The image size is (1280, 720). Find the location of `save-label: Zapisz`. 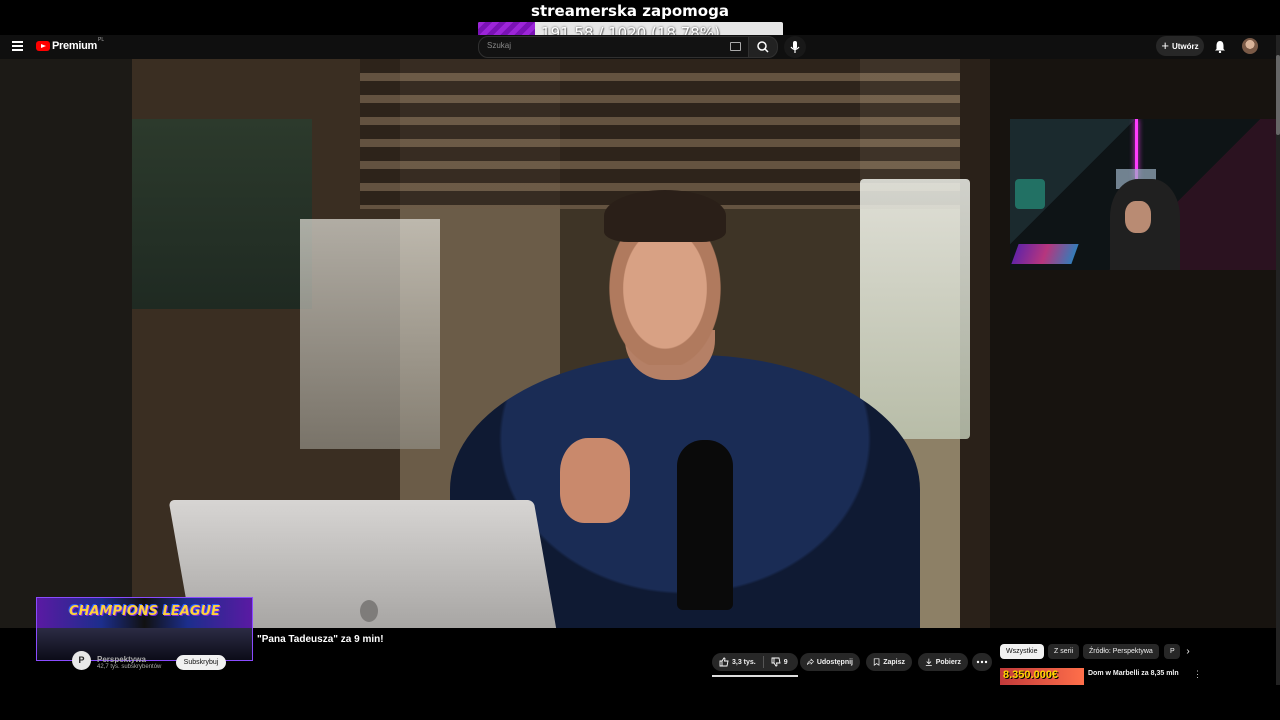

save-label: Zapisz is located at coordinates (894, 662).